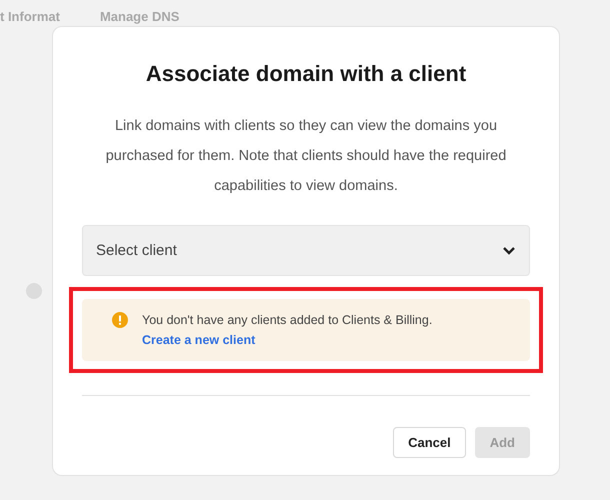  Describe the element at coordinates (429, 442) in the screenshot. I see `dialog-button: Cancel` at that location.